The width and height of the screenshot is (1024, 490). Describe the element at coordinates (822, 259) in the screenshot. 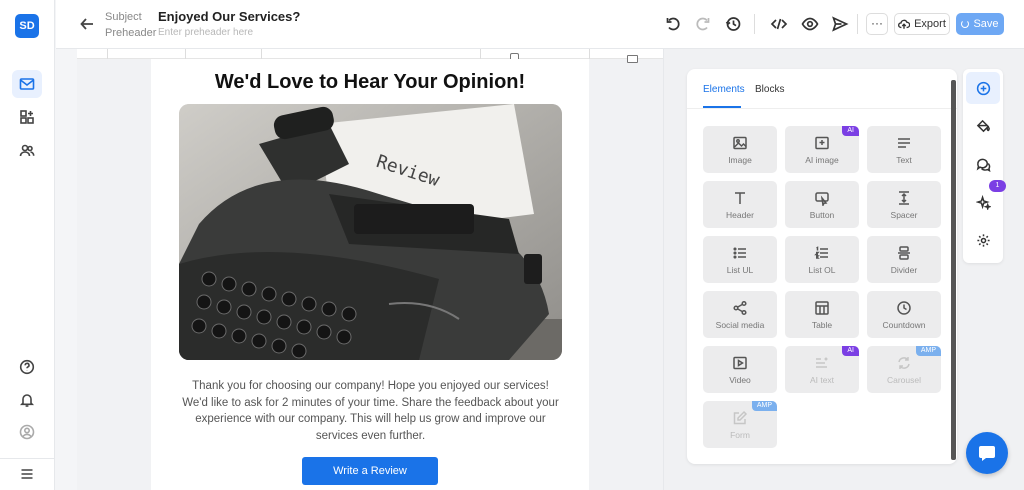

I see `element-list-ol: List OL` at that location.